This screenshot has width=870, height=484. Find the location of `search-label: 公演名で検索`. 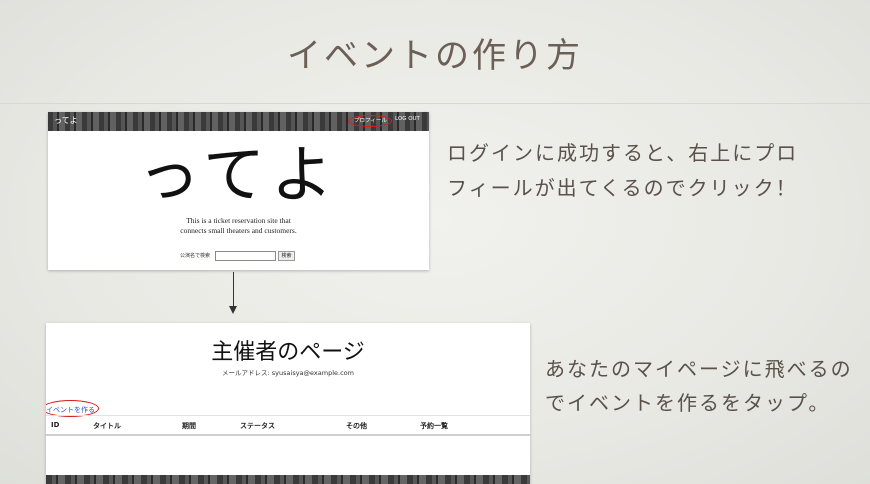

search-label: 公演名で検索 is located at coordinates (195, 256).